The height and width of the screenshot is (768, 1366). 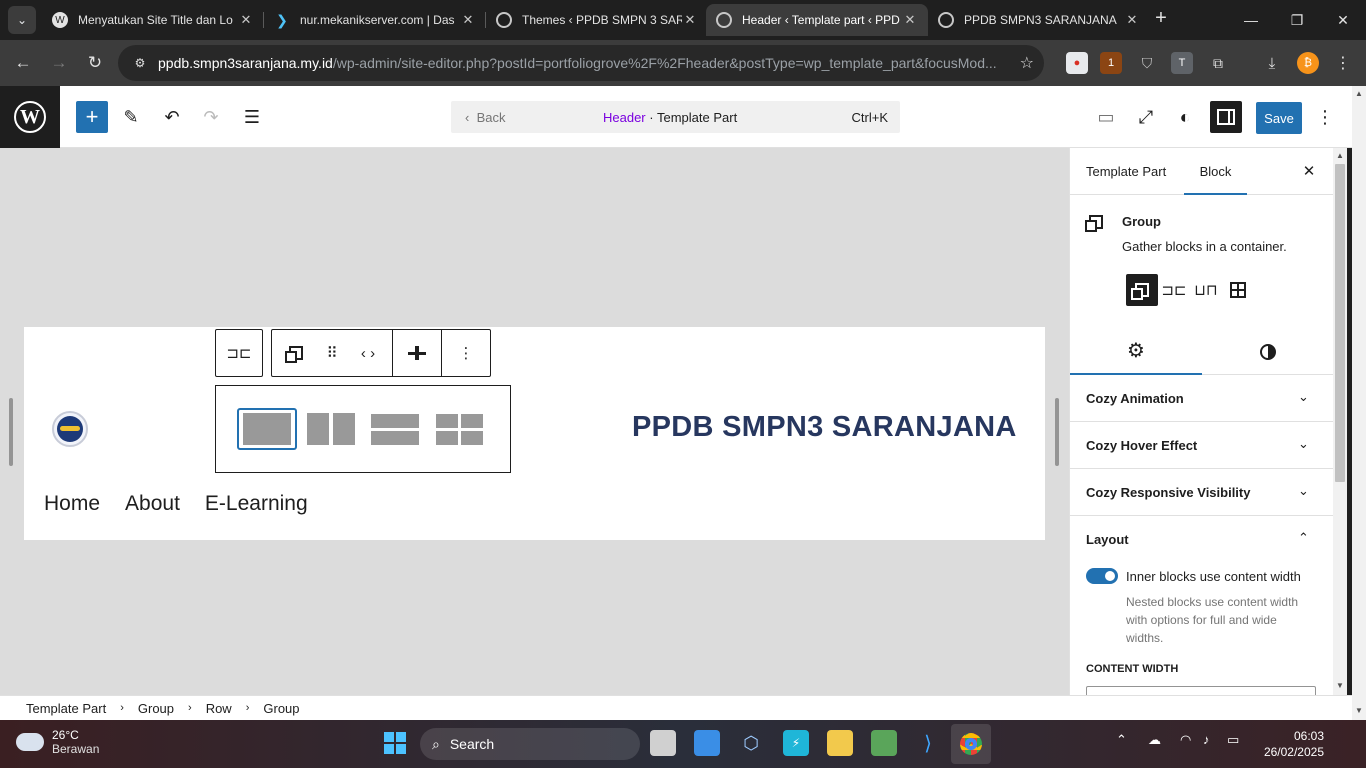 I want to click on virtualbox-icon: ⬡, so click(x=751, y=743).